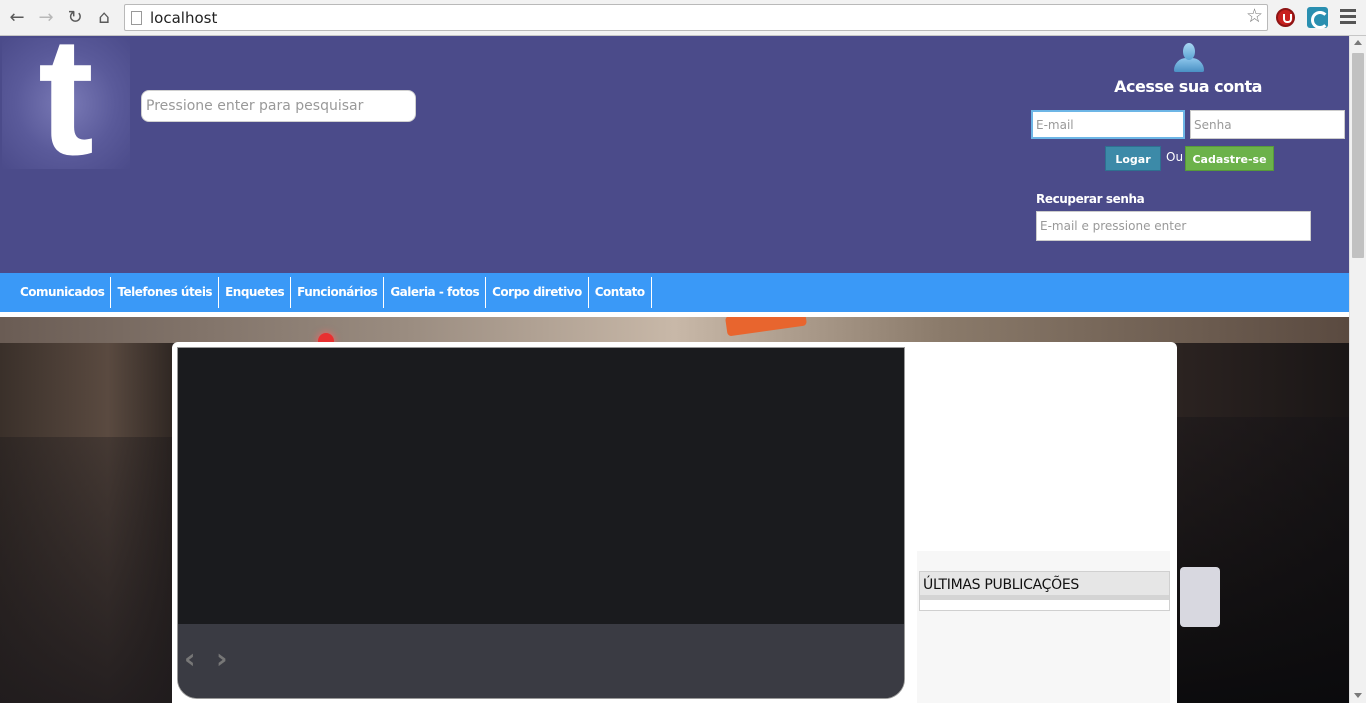  I want to click on sidebar: ÚLTIMAS PUBLICAÇÕES, so click(1043, 525).